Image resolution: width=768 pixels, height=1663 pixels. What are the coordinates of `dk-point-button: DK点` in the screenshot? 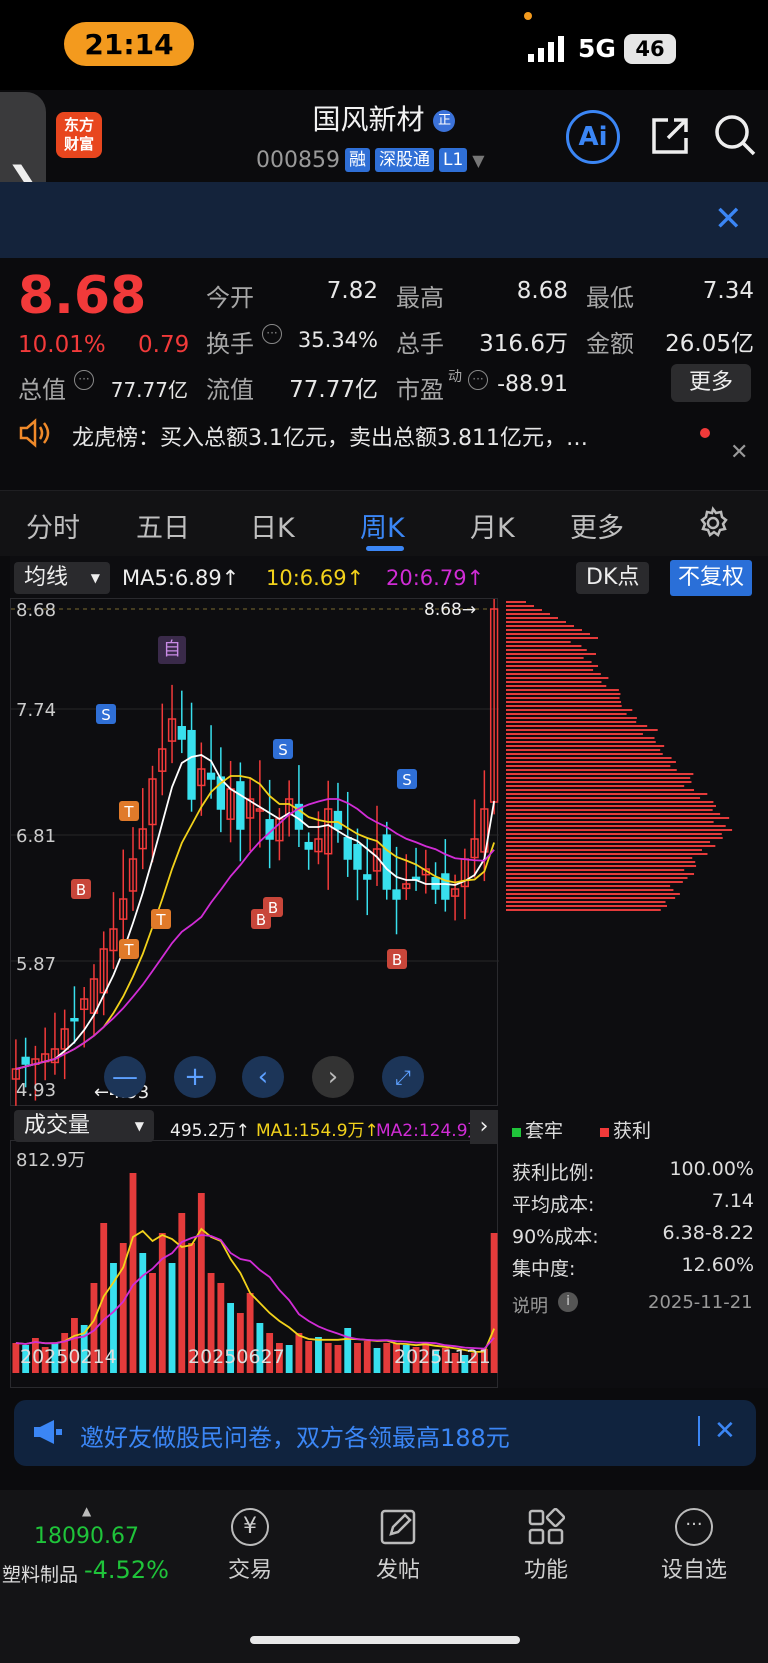 It's located at (613, 578).